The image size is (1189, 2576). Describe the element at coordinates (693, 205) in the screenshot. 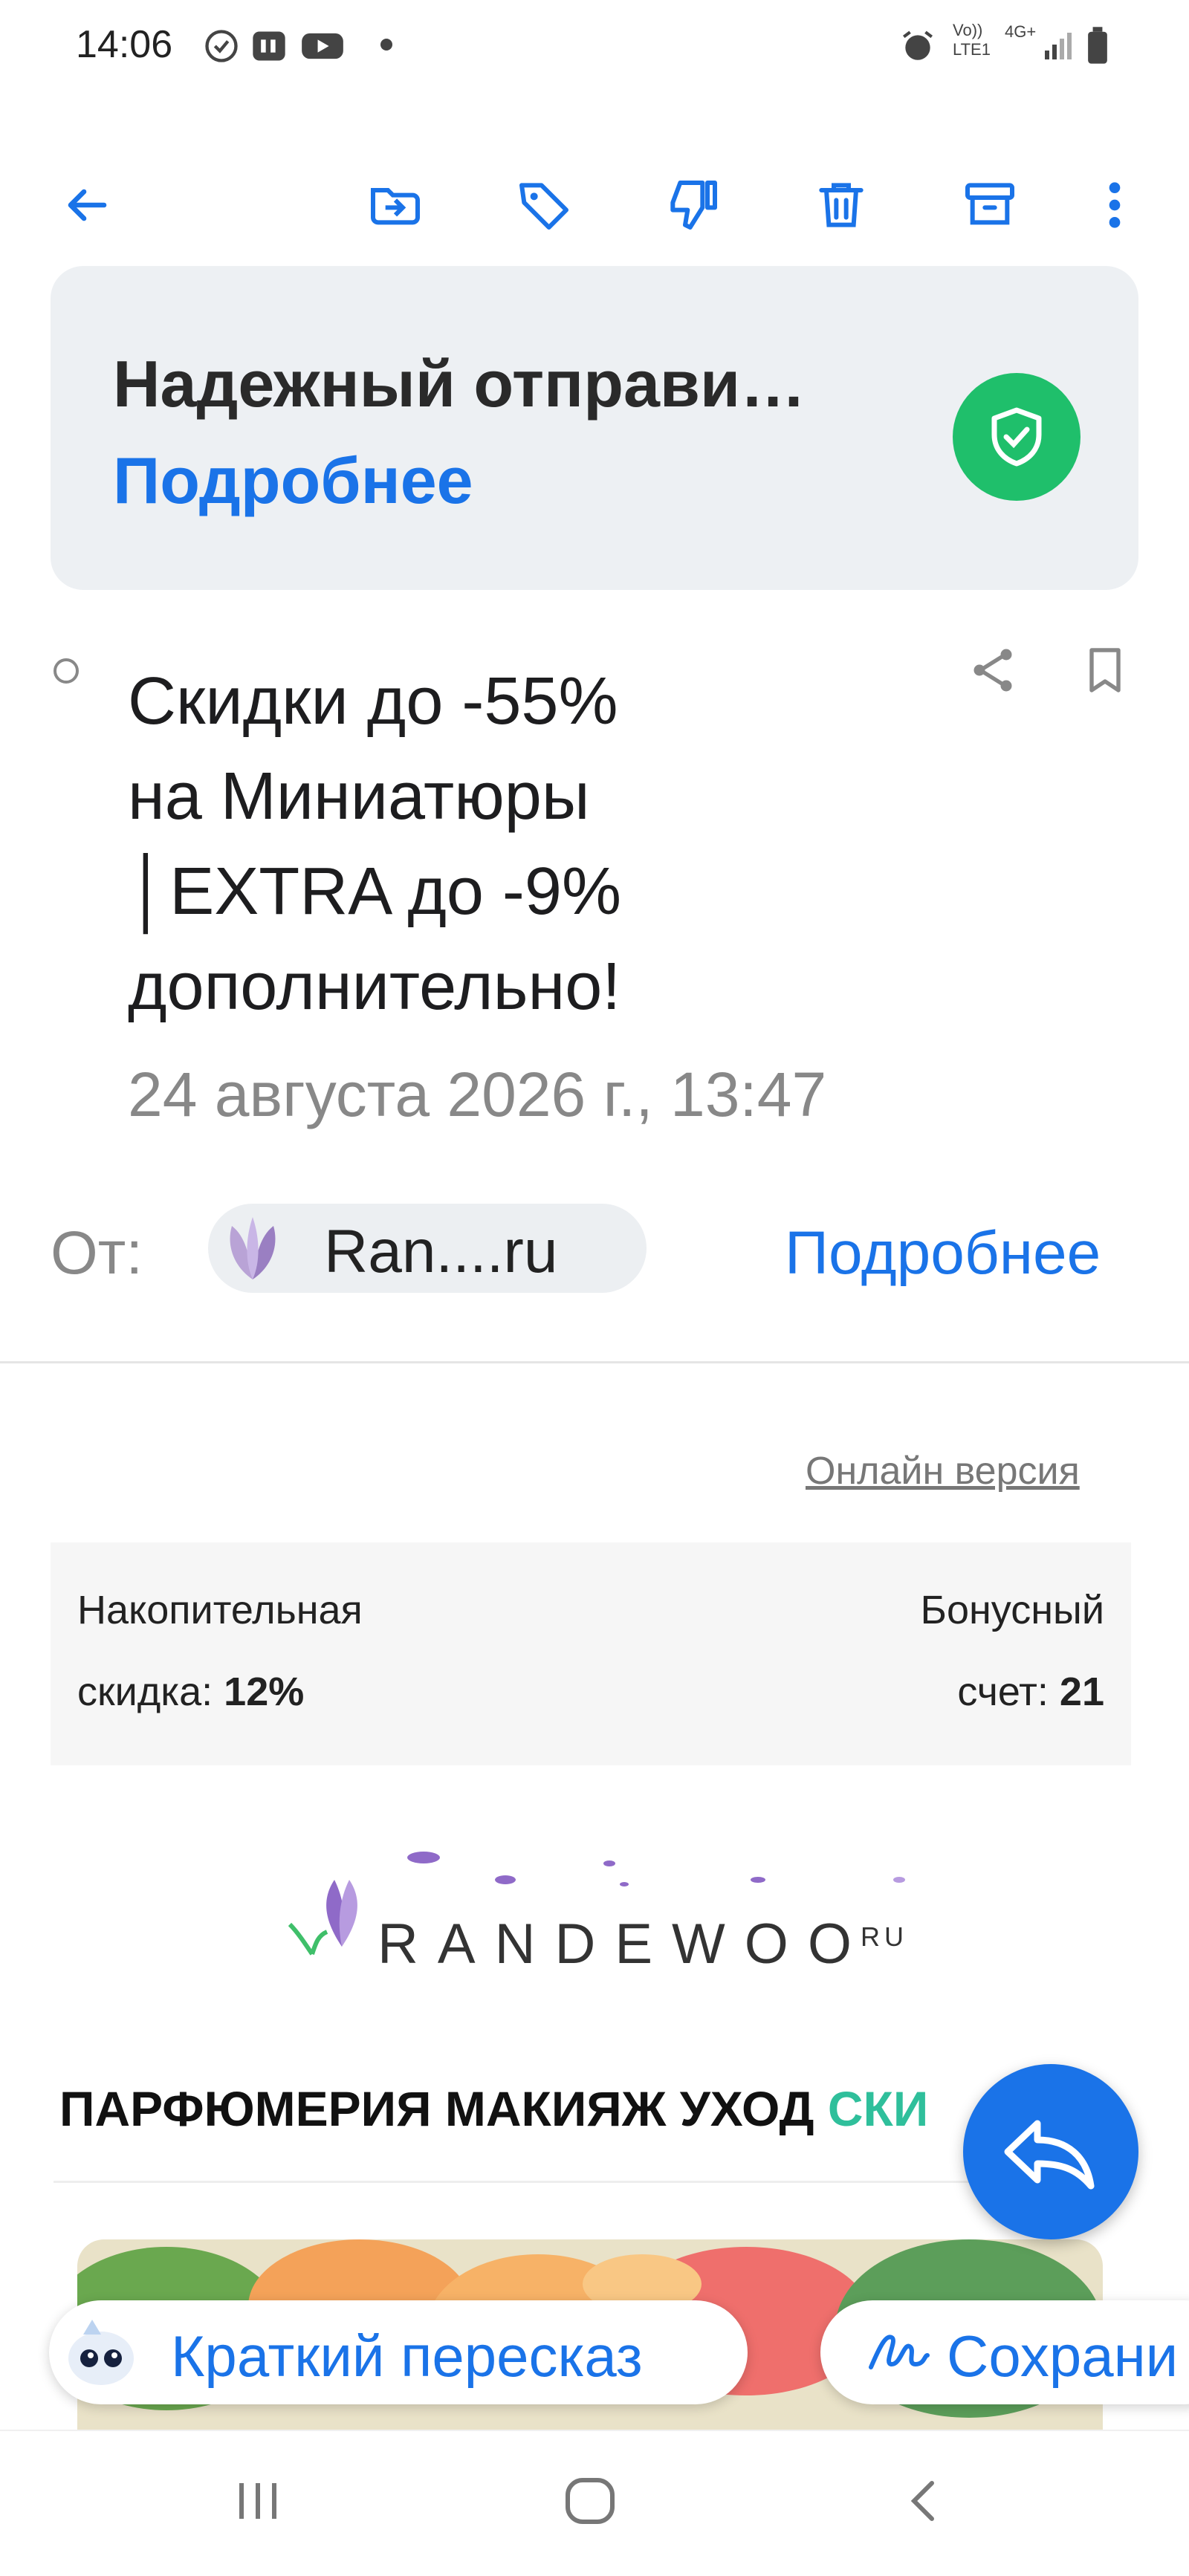

I see `not-spam-icon` at that location.